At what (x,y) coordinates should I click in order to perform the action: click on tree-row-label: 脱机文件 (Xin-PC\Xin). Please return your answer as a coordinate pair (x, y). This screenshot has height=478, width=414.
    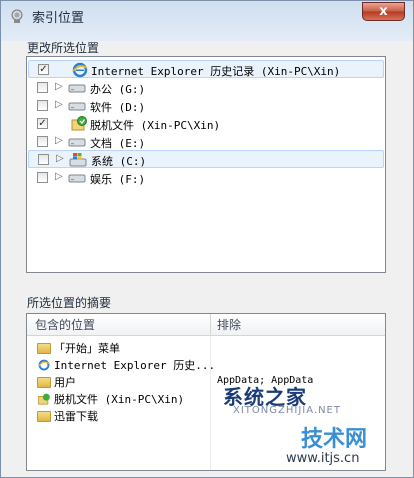
    Looking at the image, I should click on (155, 125).